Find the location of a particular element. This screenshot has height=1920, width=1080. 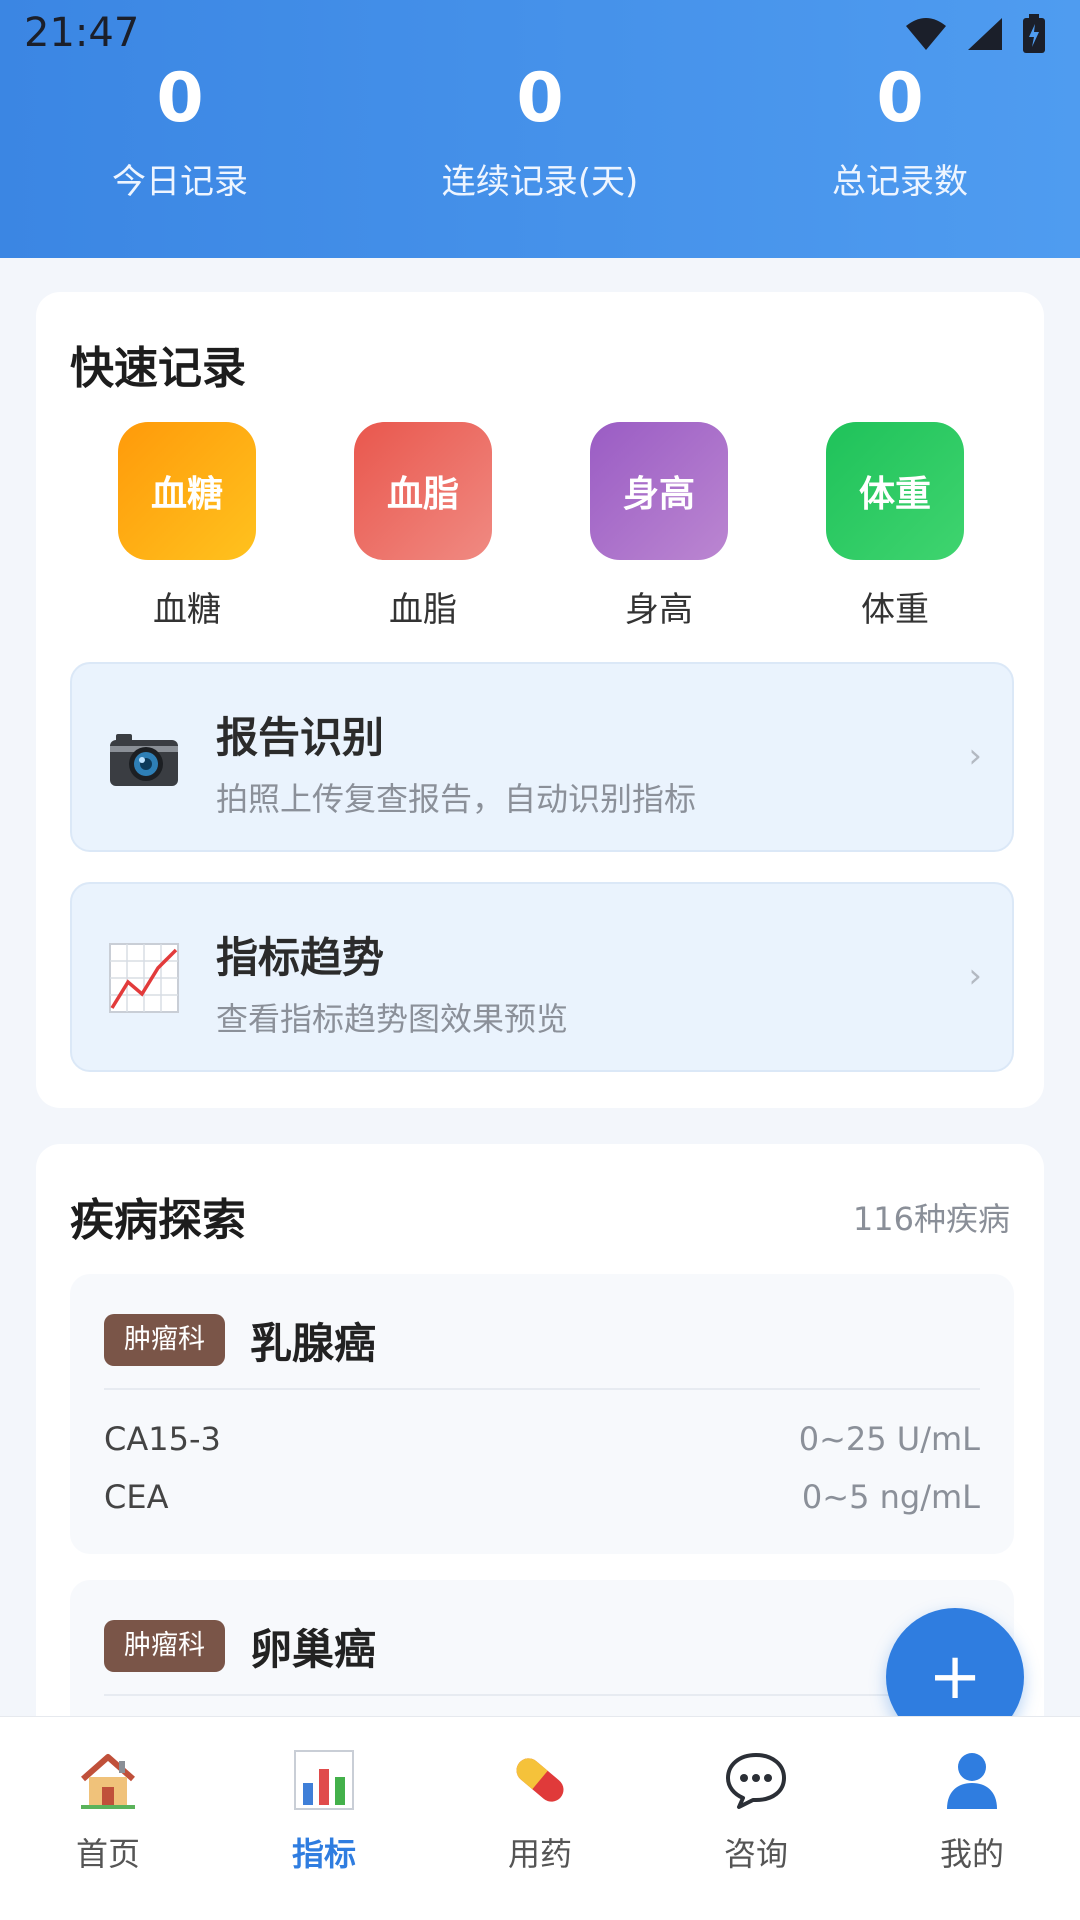

battery-icon is located at coordinates (1034, 33).